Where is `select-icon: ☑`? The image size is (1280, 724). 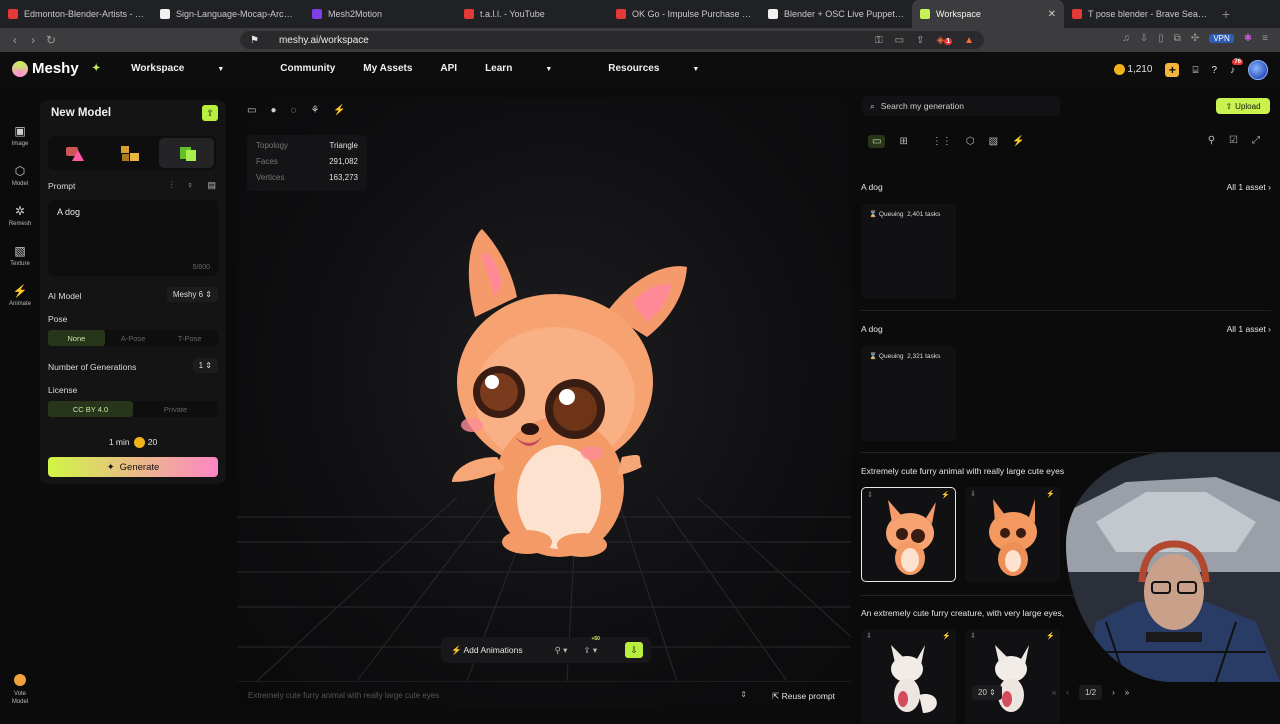 select-icon: ☑ is located at coordinates (1233, 140).